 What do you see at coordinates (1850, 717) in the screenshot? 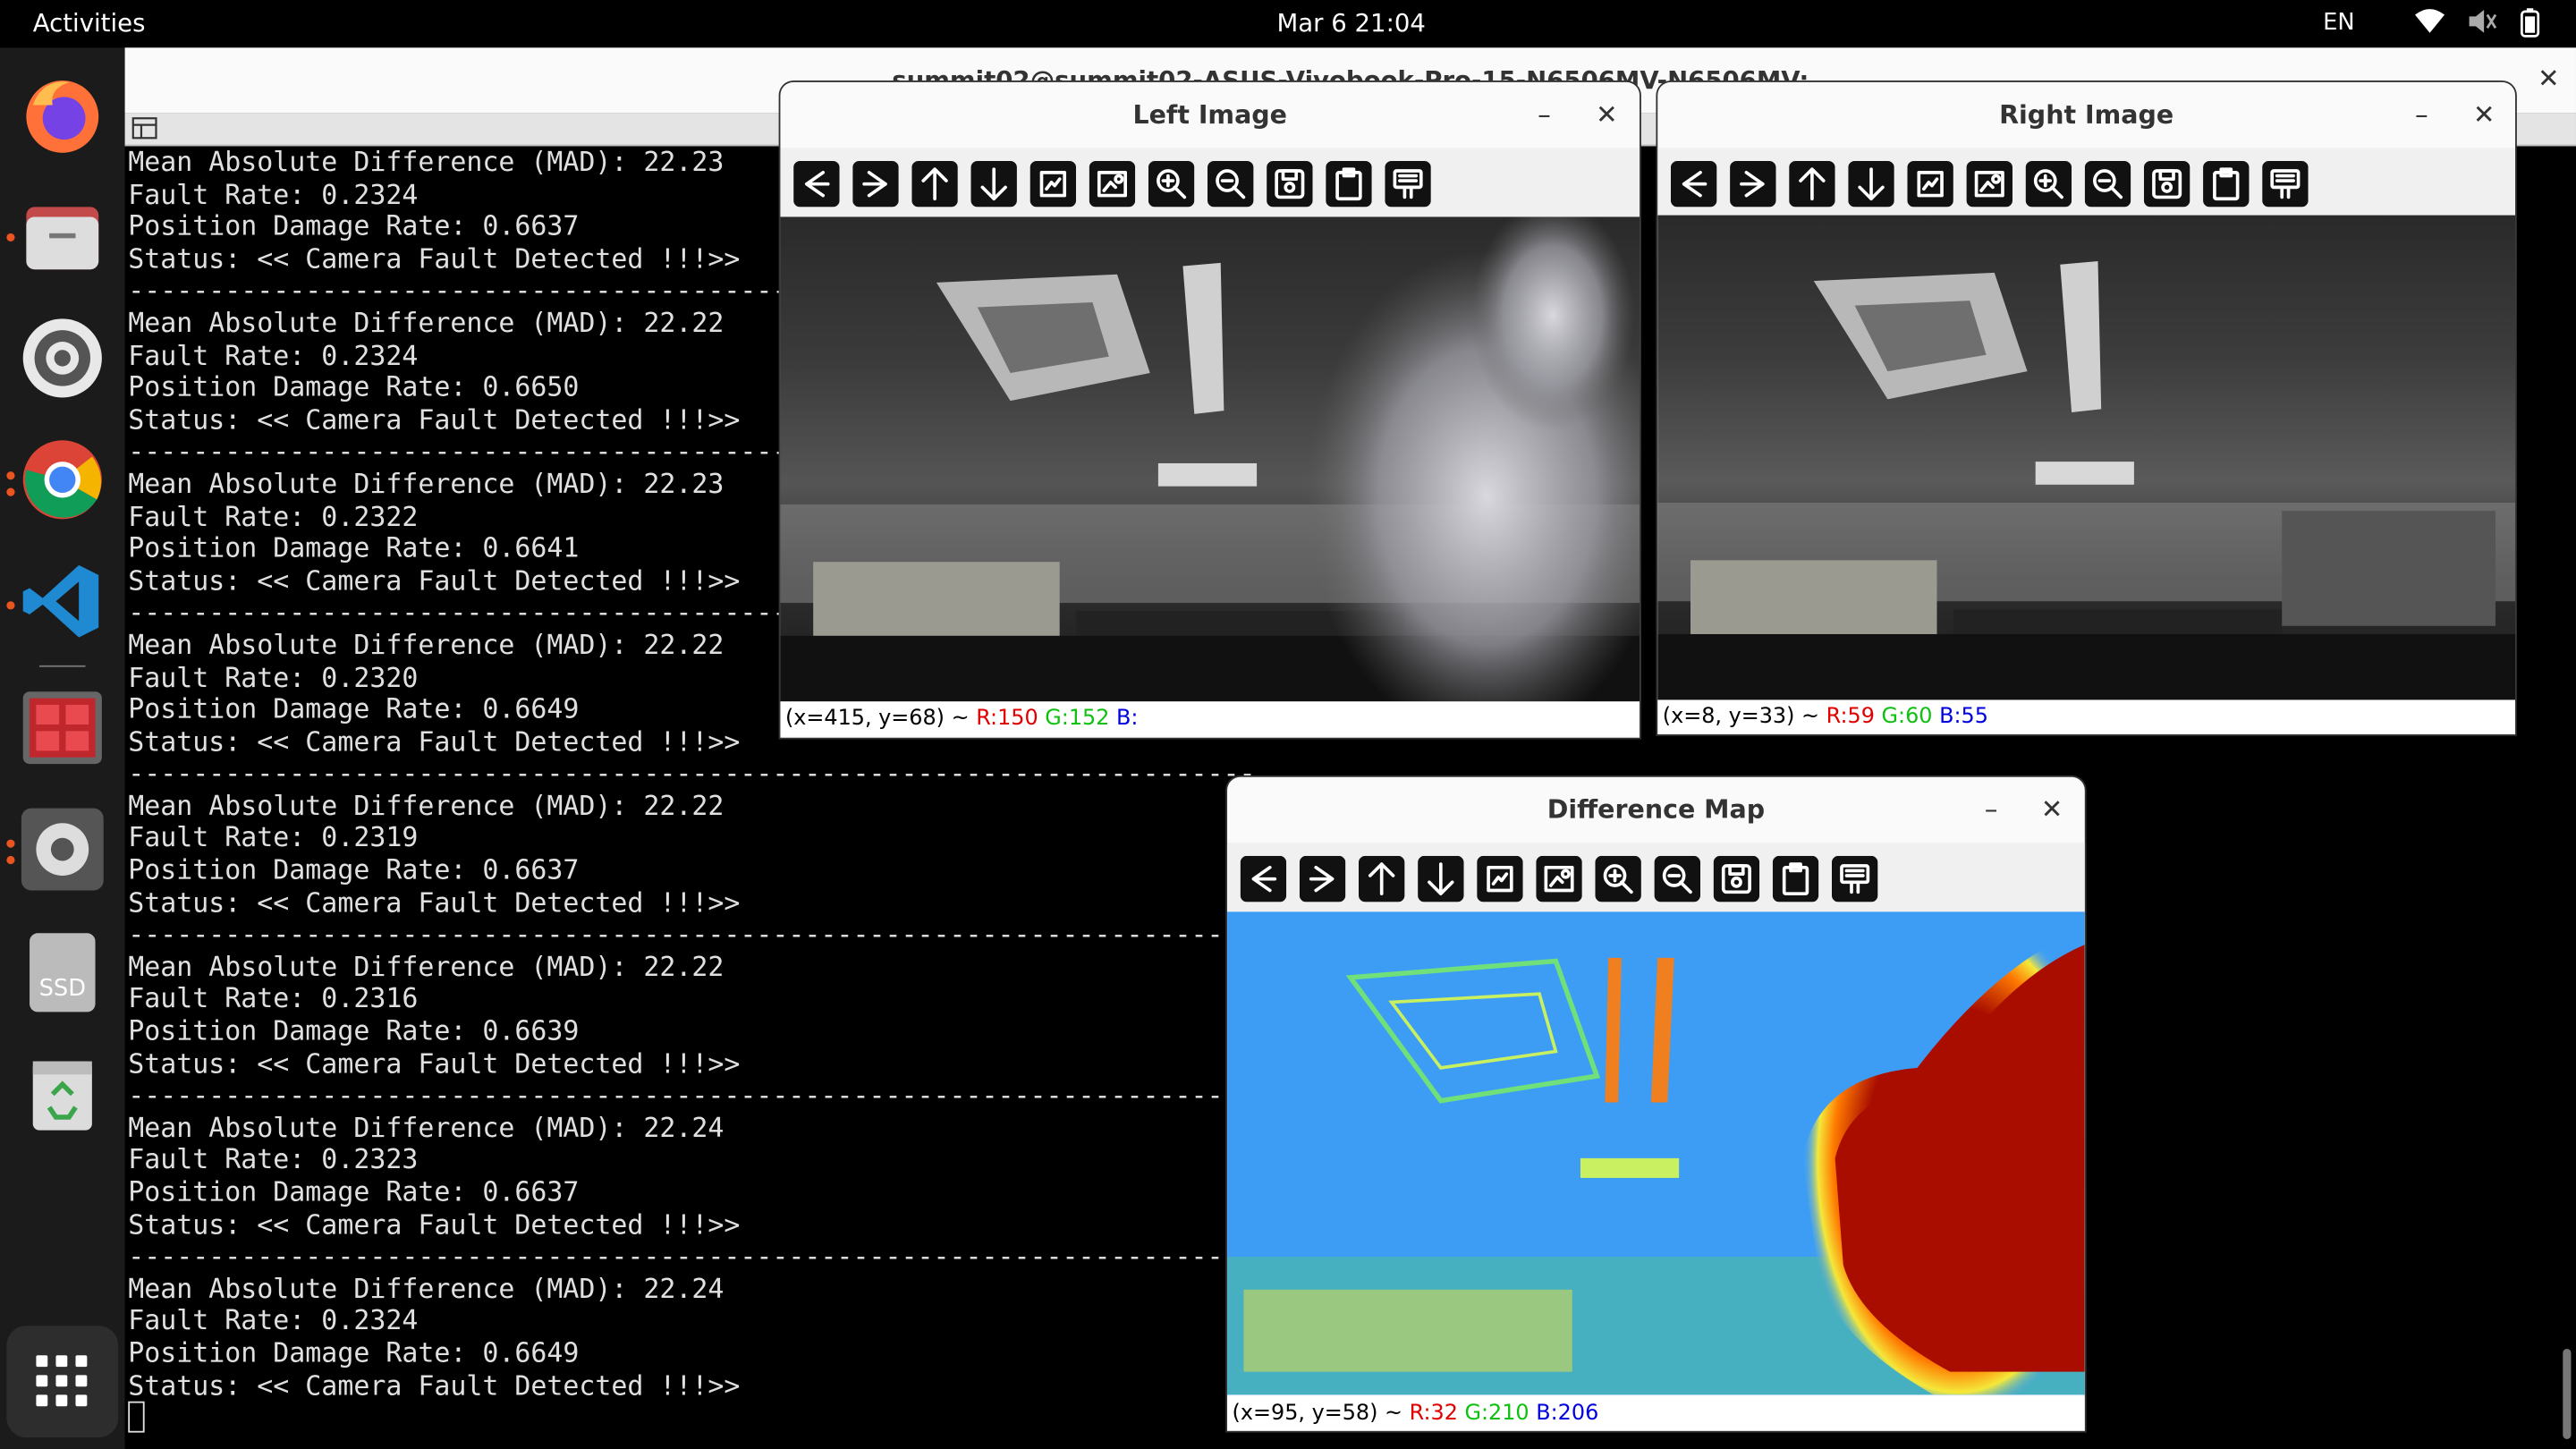
I see `red-value: R:59` at bounding box center [1850, 717].